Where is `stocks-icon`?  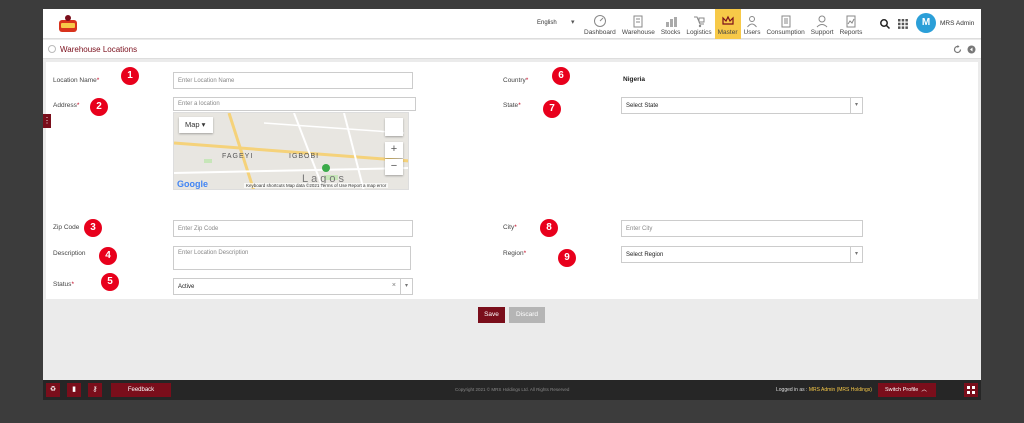 stocks-icon is located at coordinates (671, 22).